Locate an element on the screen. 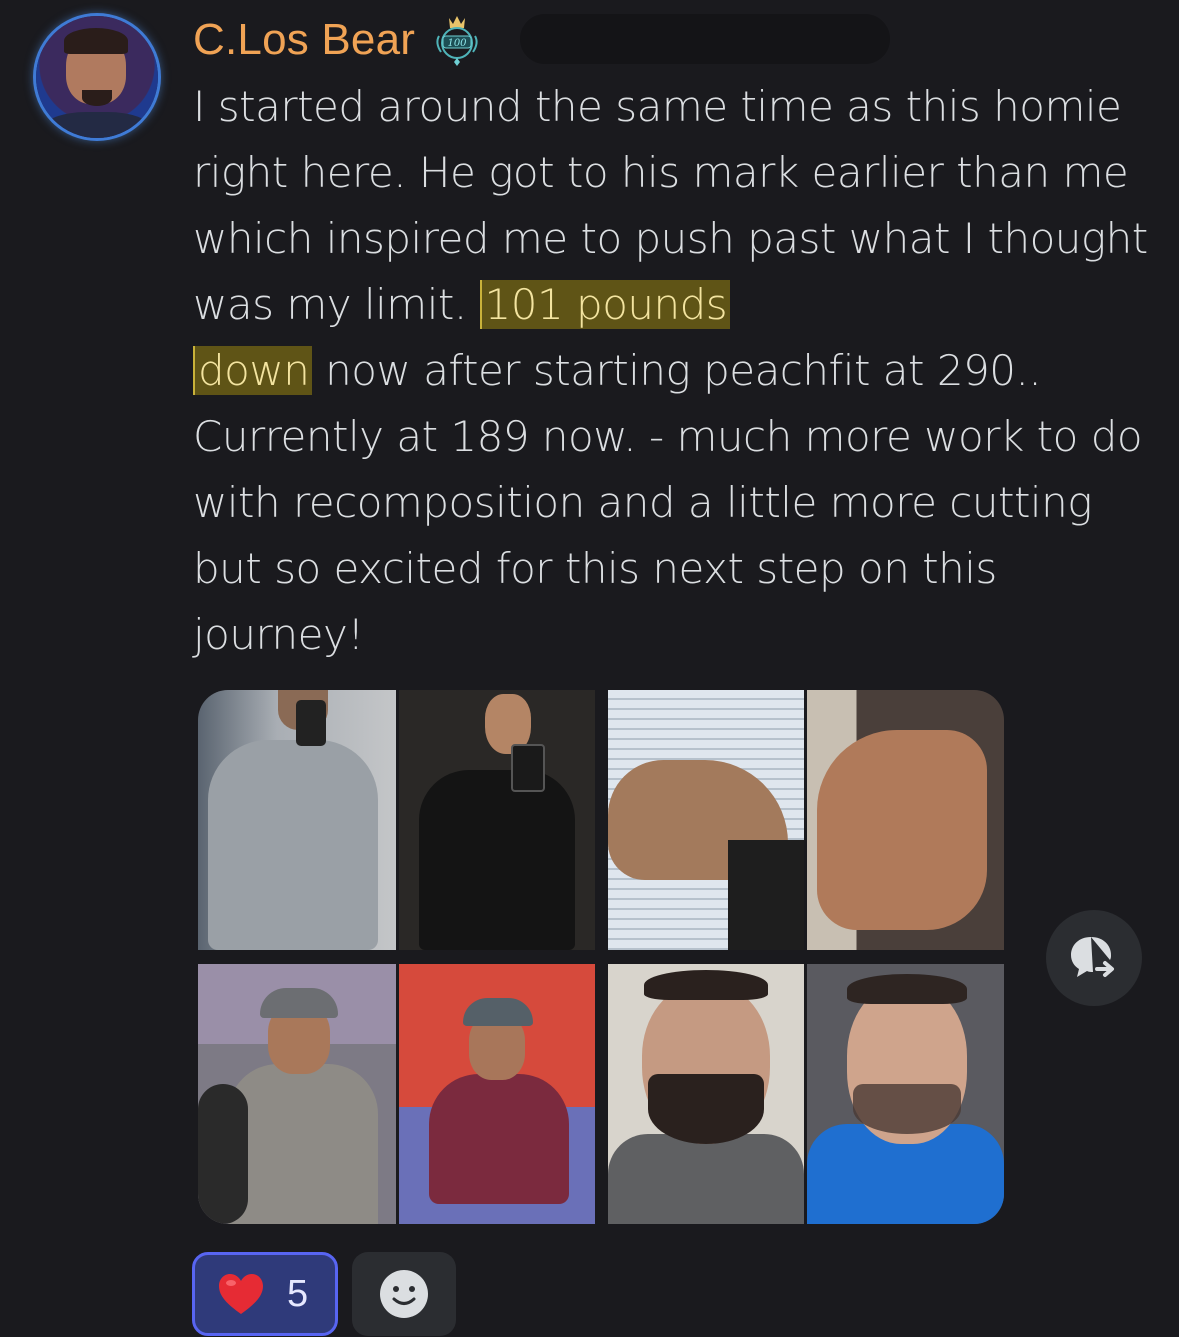  before-face-photo is located at coordinates (706, 1094).